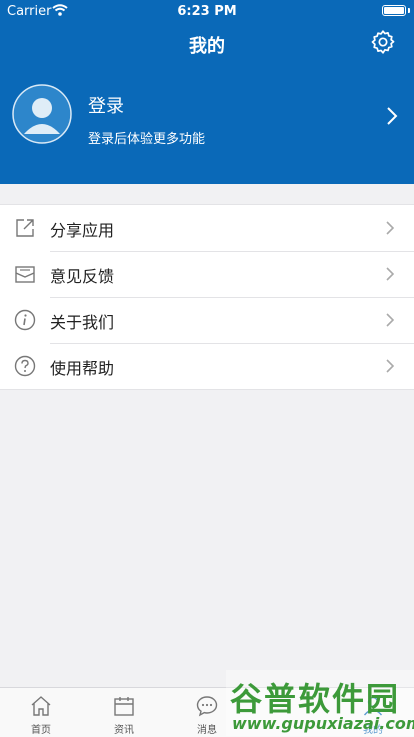 The image size is (414, 737). I want to click on watermark-url: www.gupuxiazai.com, so click(323, 723).